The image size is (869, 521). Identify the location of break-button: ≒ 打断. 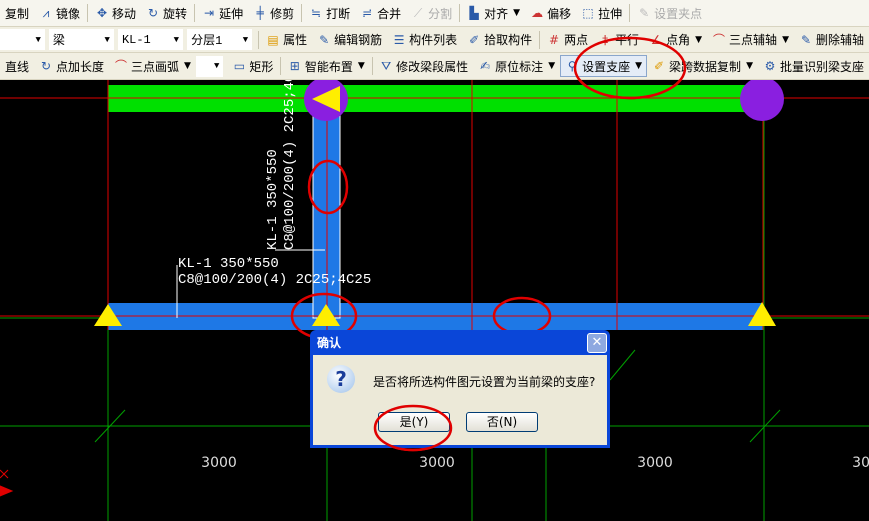
(329, 13).